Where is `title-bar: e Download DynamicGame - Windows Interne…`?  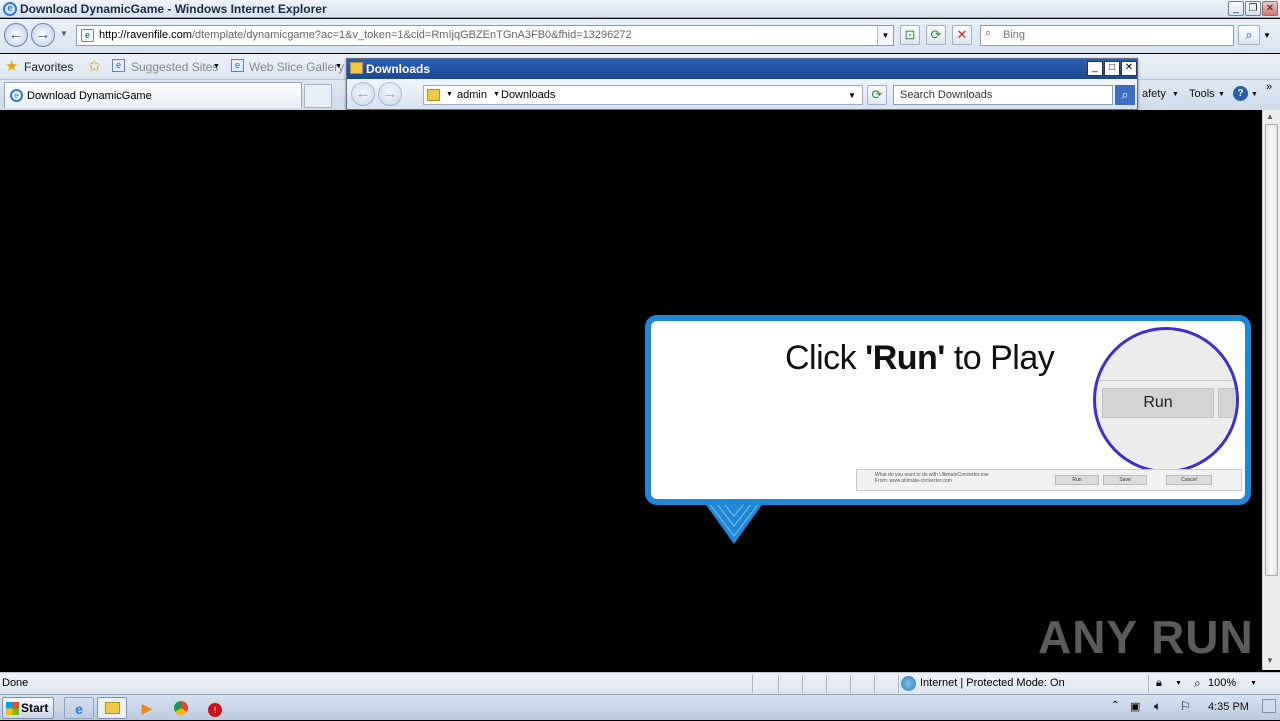
title-bar: e Download DynamicGame - Windows Interne… is located at coordinates (640, 9).